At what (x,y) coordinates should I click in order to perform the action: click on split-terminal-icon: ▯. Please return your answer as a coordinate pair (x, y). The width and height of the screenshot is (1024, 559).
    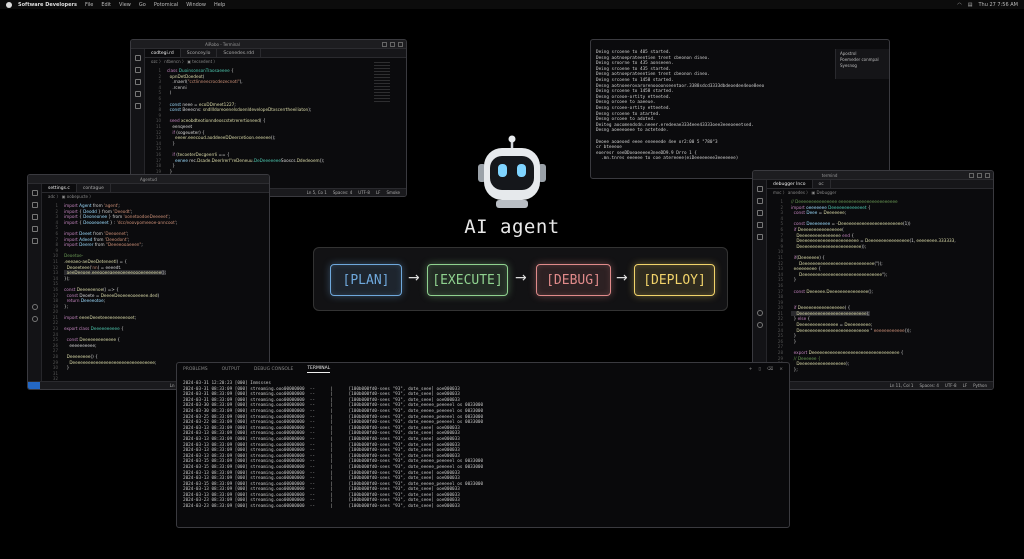
    Looking at the image, I should click on (759, 369).